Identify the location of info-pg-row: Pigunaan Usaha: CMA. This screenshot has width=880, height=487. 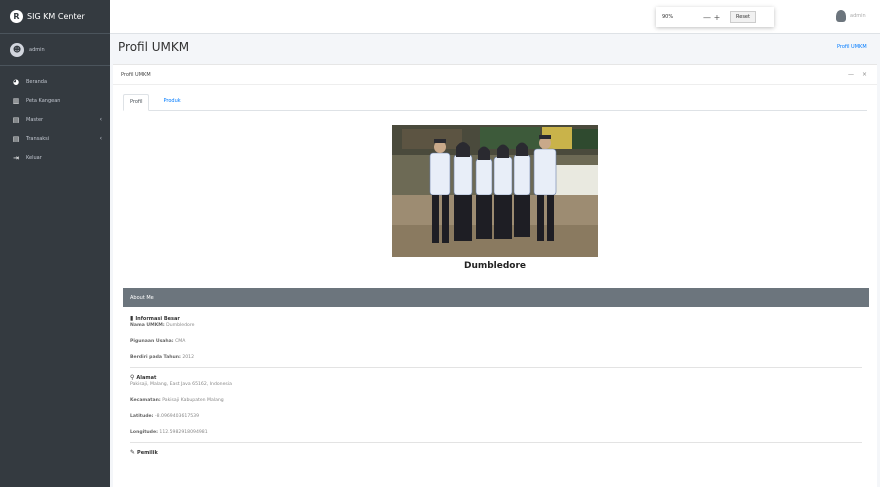
(496, 341).